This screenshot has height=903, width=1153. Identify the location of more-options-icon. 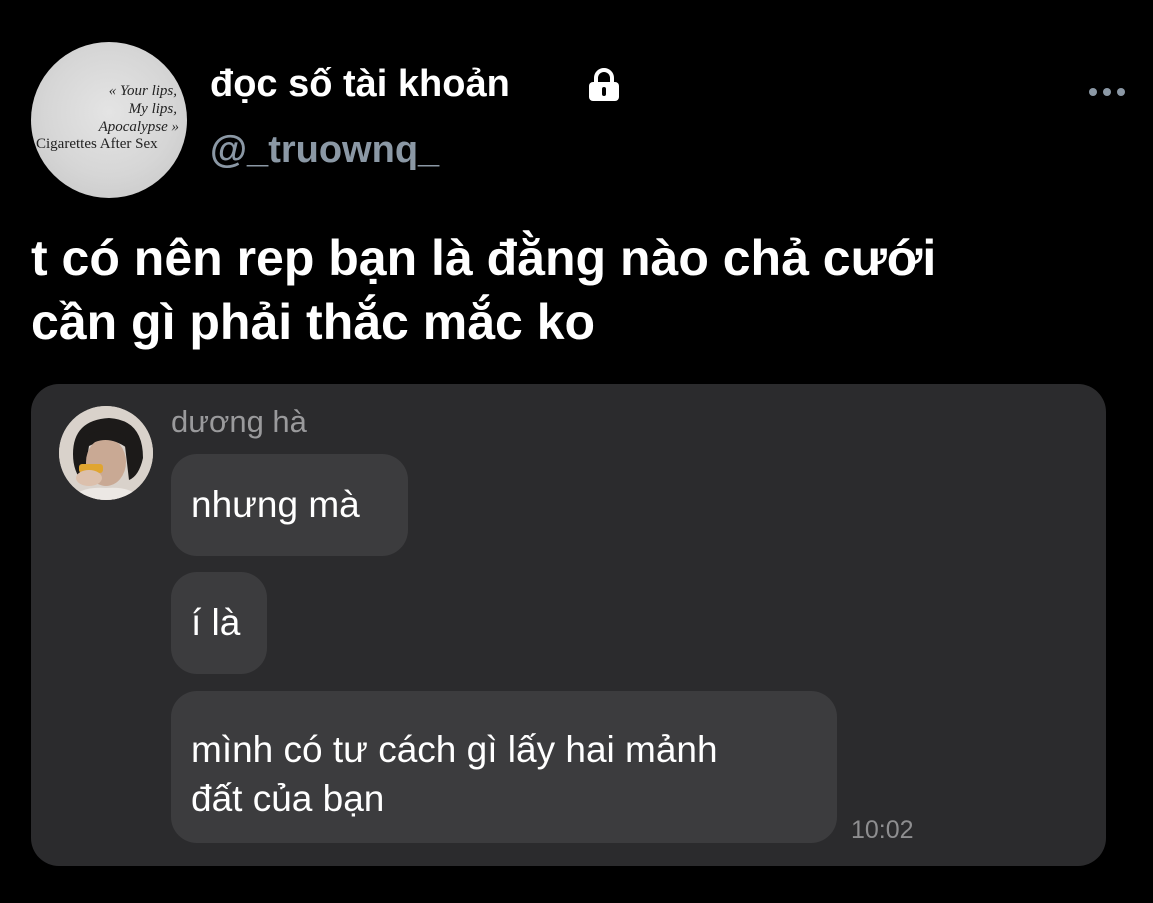
(1107, 92).